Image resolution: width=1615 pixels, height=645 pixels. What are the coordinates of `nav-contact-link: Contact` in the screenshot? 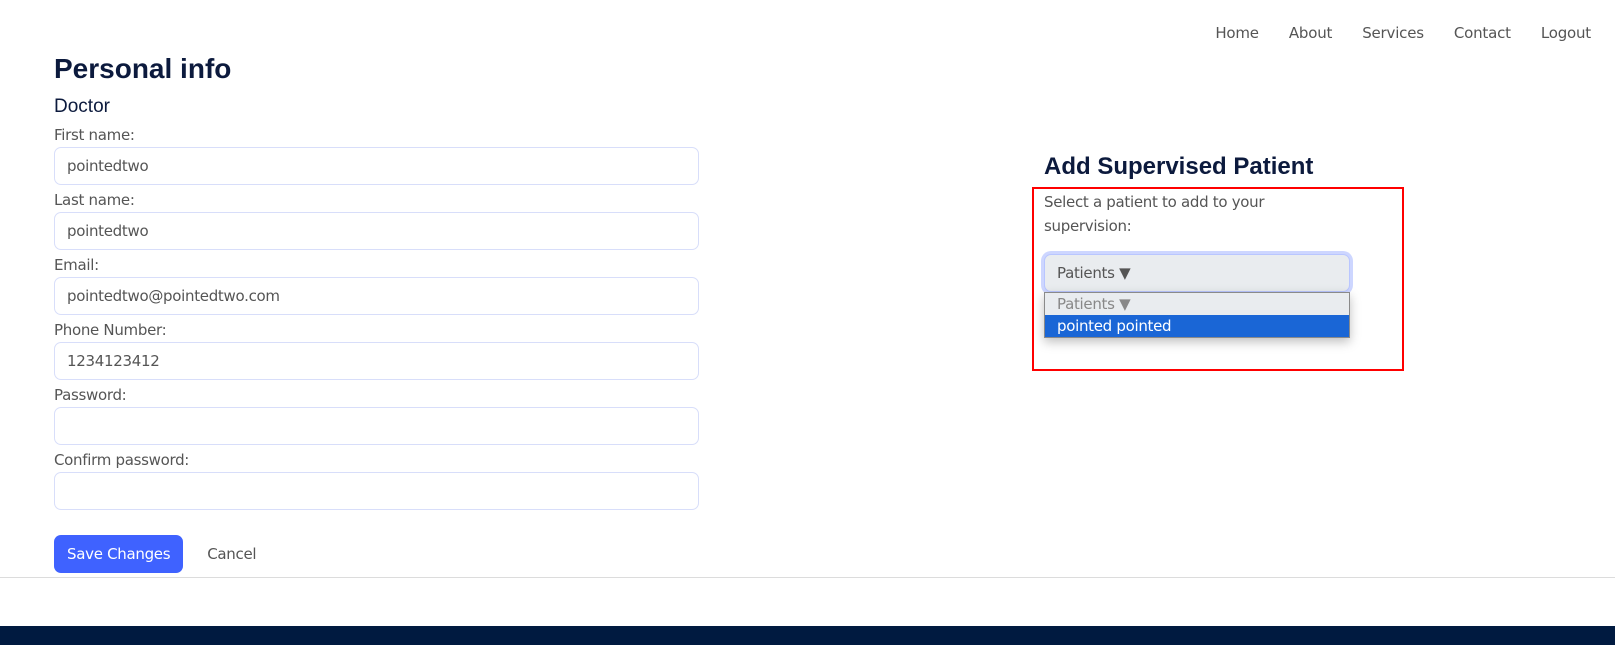 It's located at (1482, 33).